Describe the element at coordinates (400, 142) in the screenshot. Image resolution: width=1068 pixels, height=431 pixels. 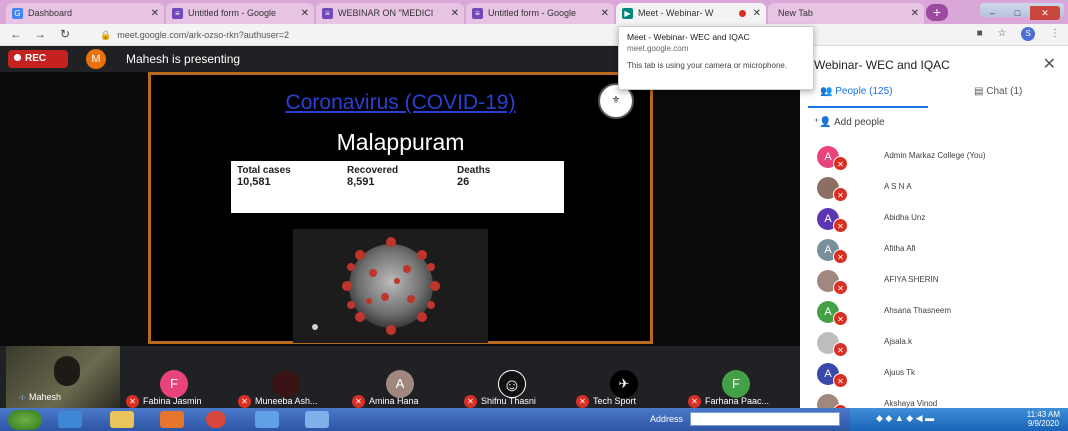
I see `slide-place: Malappuram` at that location.